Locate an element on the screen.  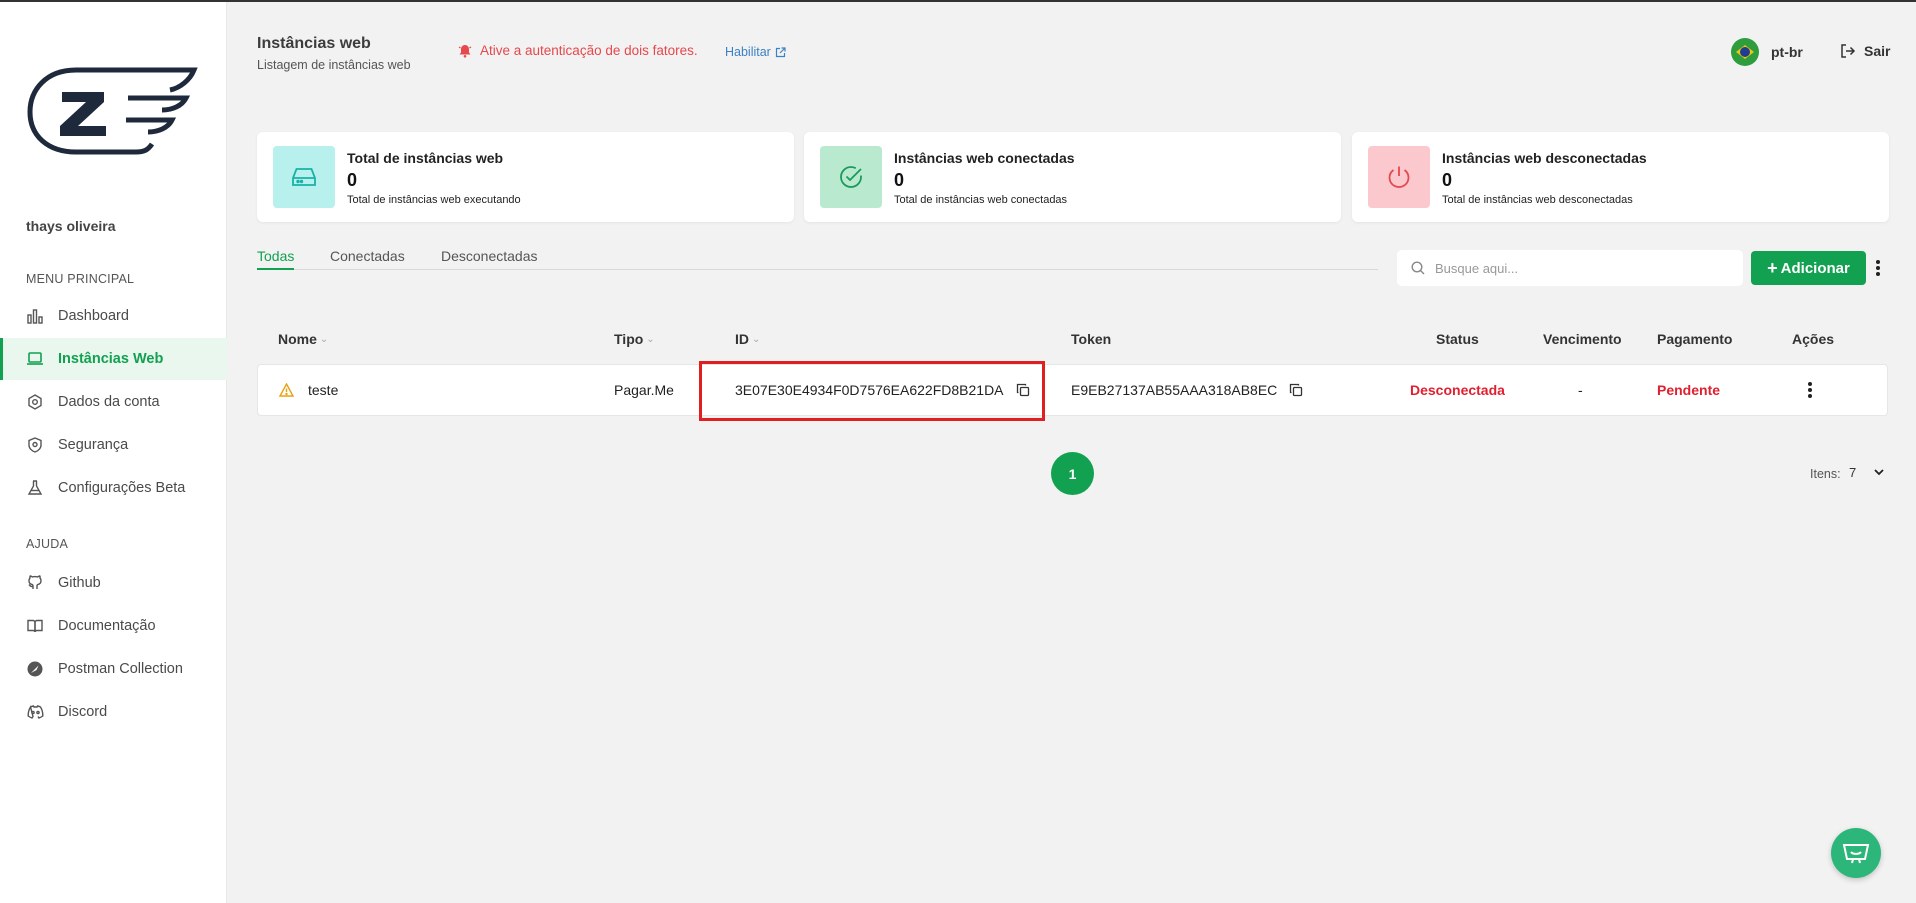
bell-alert-icon is located at coordinates (465, 51).